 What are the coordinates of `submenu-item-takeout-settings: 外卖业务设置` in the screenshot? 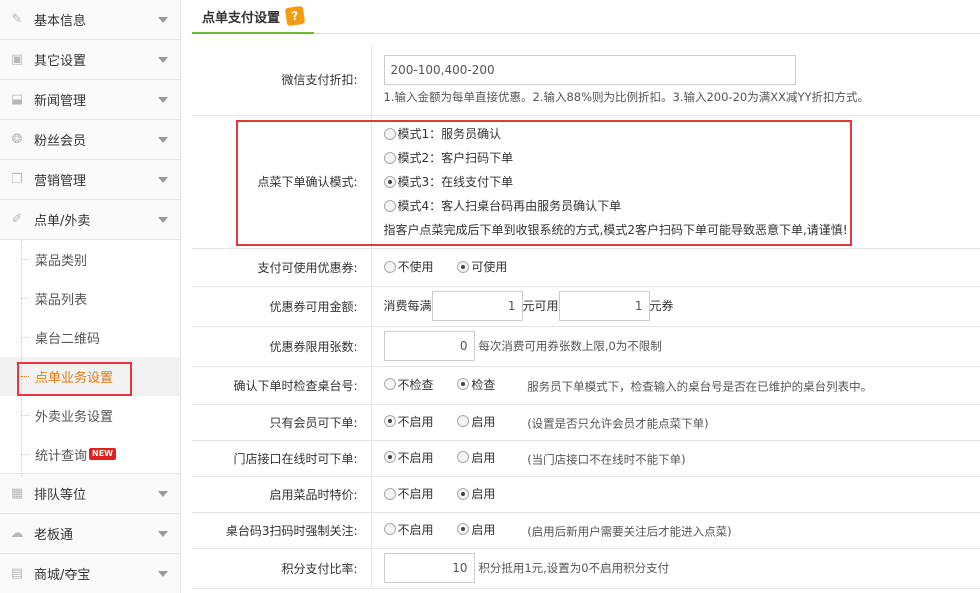 It's located at (90, 415).